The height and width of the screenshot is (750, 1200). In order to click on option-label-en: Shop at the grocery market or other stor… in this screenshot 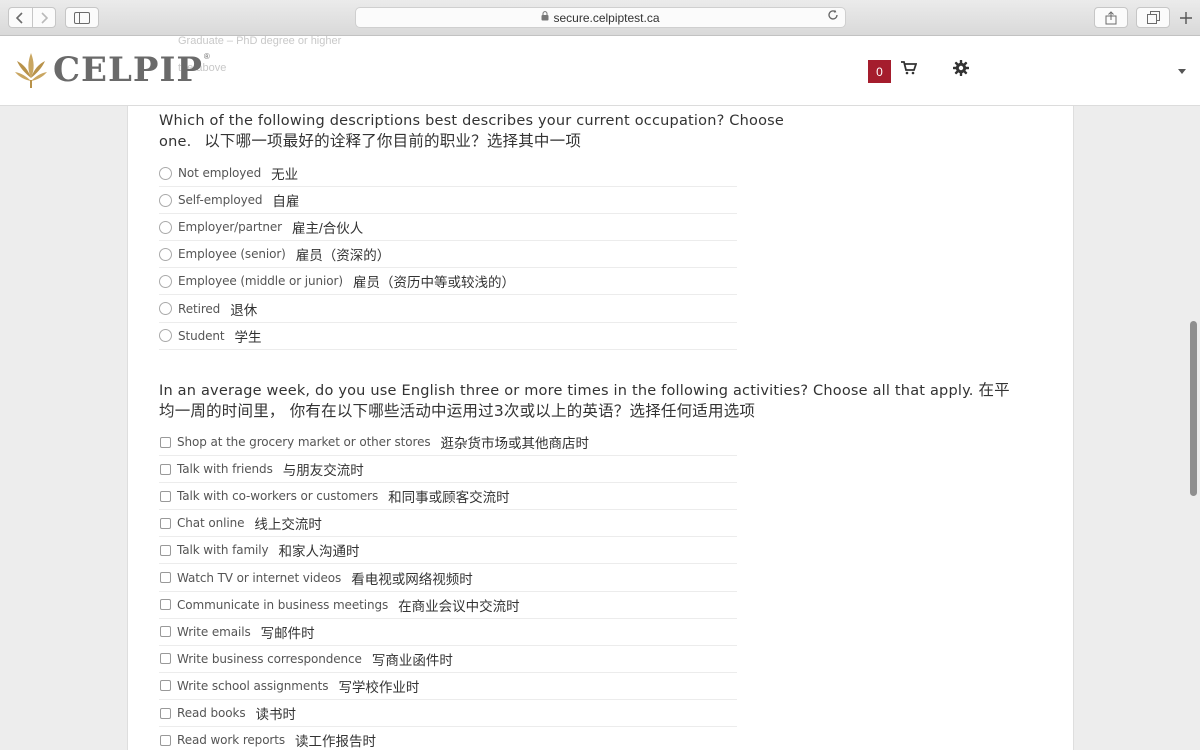, I will do `click(304, 442)`.